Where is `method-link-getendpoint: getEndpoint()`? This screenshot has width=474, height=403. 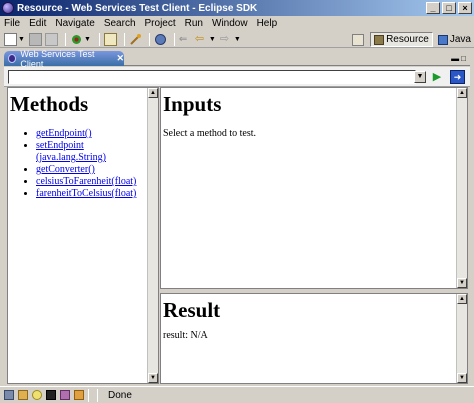
method-link-getendpoint: getEndpoint() is located at coordinates (64, 133).